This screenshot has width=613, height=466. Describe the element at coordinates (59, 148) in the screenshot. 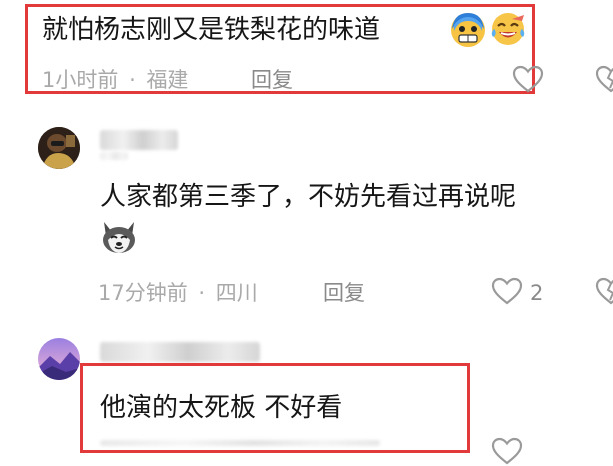

I see `comment-2-avatar` at that location.